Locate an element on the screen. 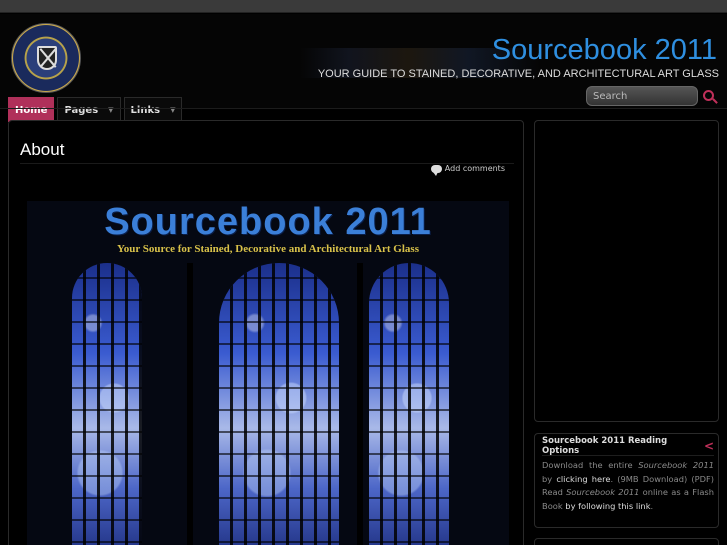 The image size is (727, 545). add-comments-label: Add comments is located at coordinates (474, 168).